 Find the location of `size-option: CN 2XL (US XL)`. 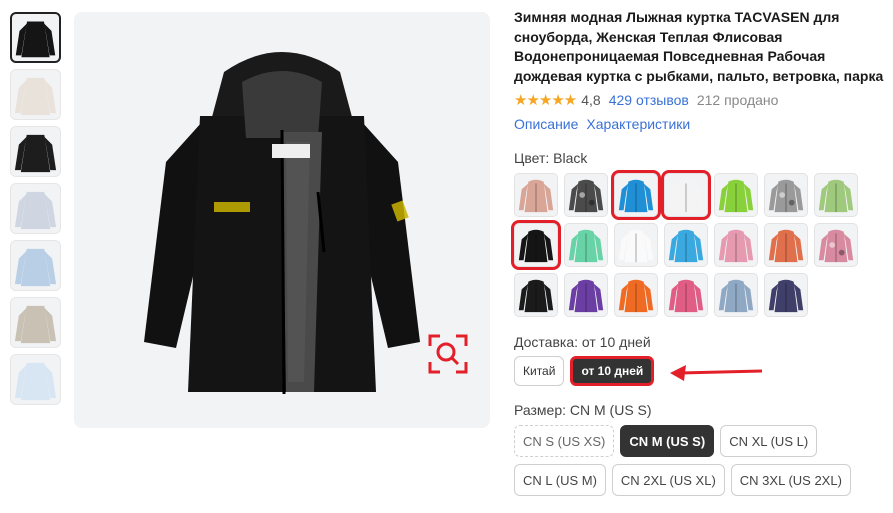

size-option: CN 2XL (US XL) is located at coordinates (668, 480).